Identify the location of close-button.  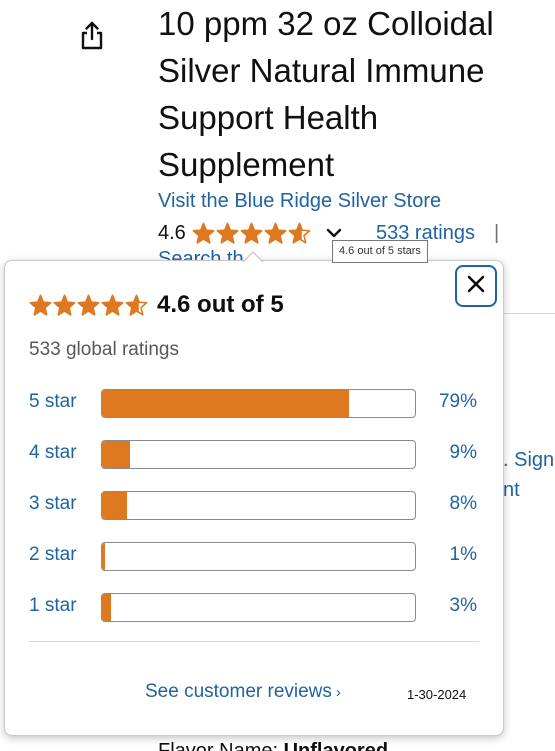
(476, 286).